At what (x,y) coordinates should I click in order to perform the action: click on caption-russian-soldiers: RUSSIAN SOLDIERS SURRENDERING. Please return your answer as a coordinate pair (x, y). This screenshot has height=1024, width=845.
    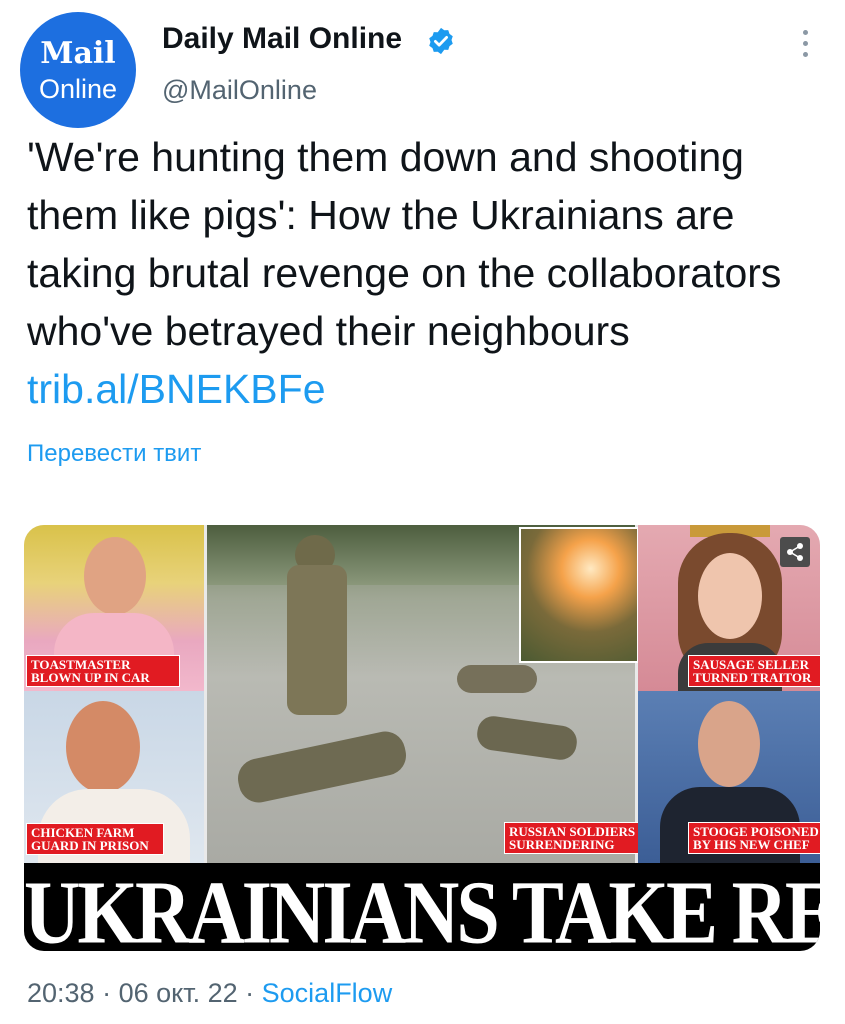
    Looking at the image, I should click on (573, 838).